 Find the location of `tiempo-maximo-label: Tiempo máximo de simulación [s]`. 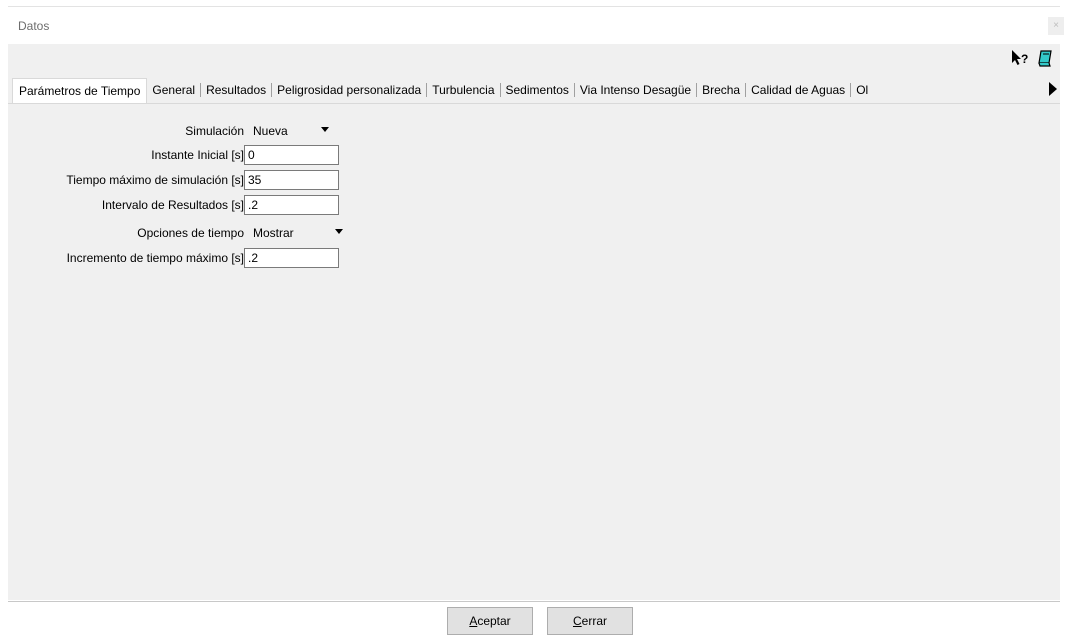

tiempo-maximo-label: Tiempo máximo de simulación [s] is located at coordinates (155, 180).